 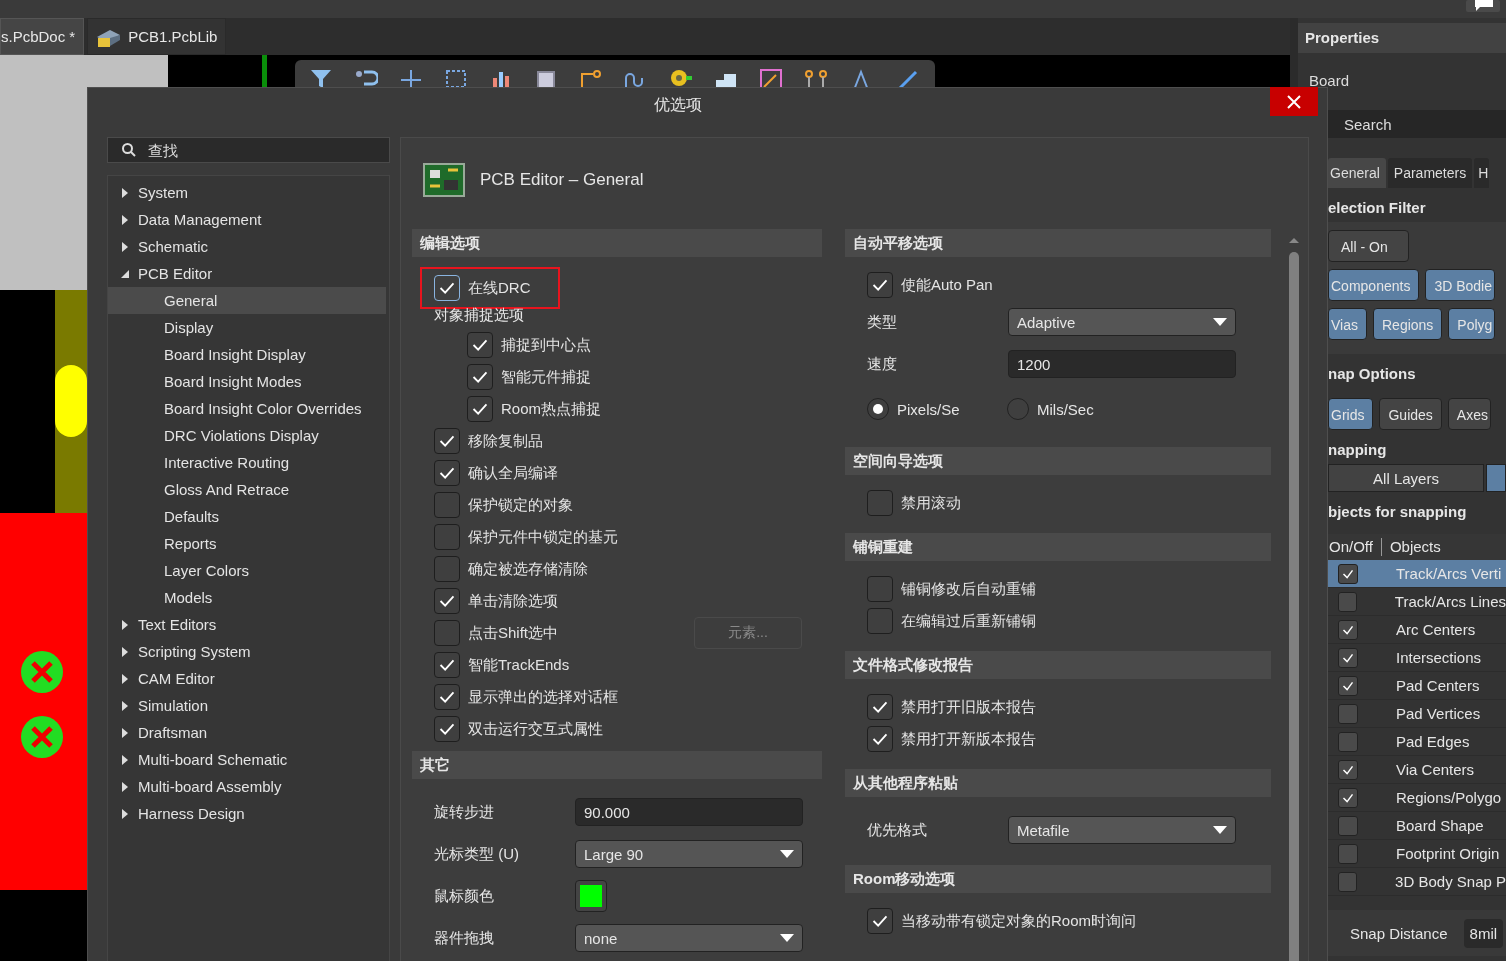 I want to click on table-row: Board Shape, so click(x=1417, y=826).